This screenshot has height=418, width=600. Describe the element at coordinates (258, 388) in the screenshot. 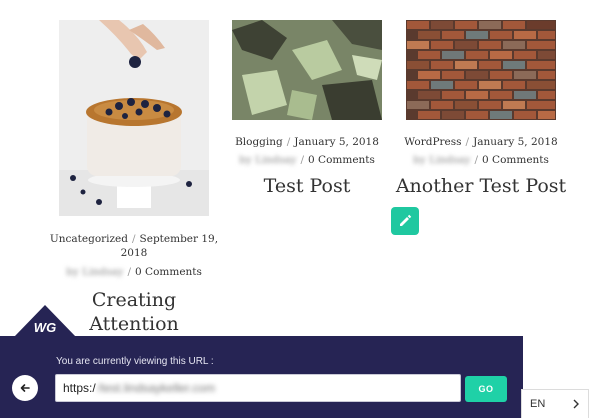

I see `url-input: https://test.lindsaykeller.com` at that location.